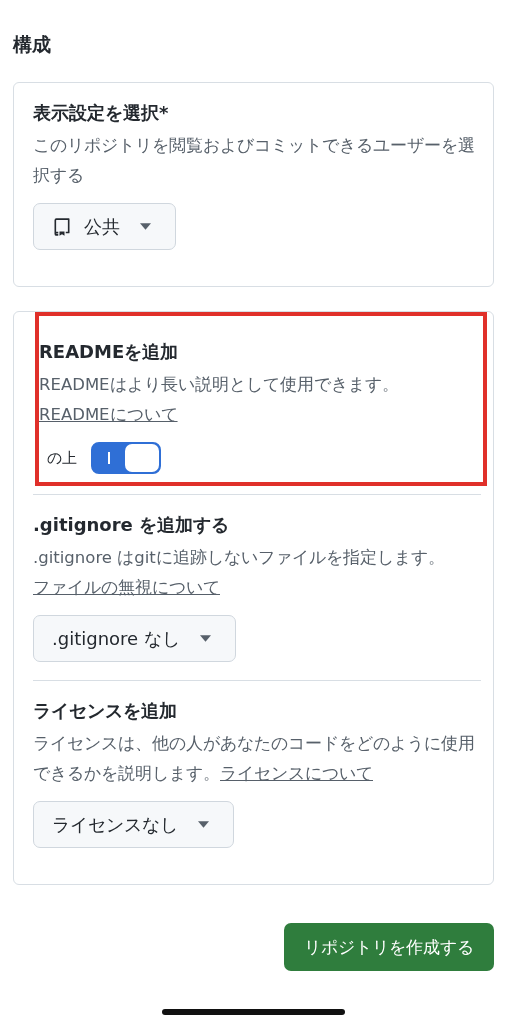  I want to click on description: .gitignore はgitに追跡しないファイルを指定します。 ファイルの無視について, so click(239, 573).